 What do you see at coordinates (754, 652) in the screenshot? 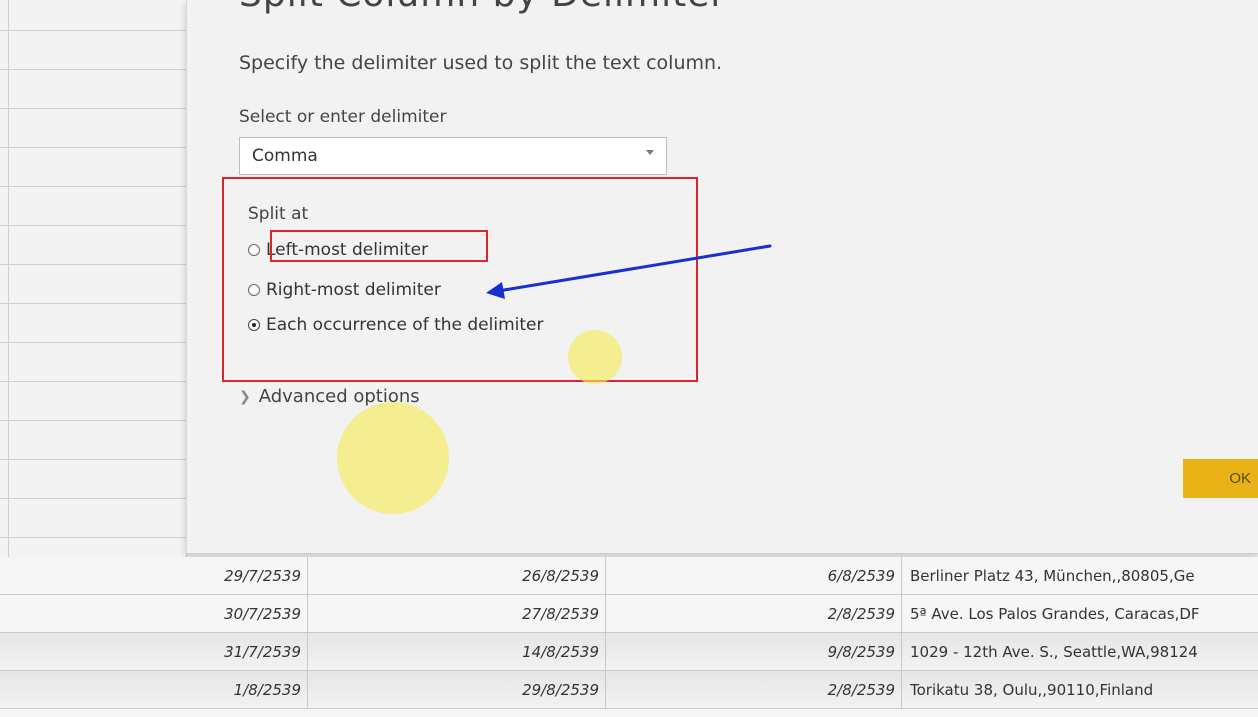
I see `table-cell: 9/8/2539` at bounding box center [754, 652].